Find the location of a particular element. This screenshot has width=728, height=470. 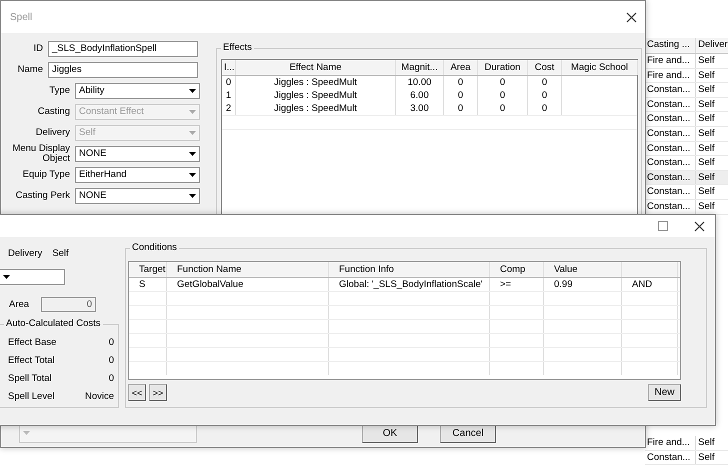

column-header: Magic School is located at coordinates (600, 67).